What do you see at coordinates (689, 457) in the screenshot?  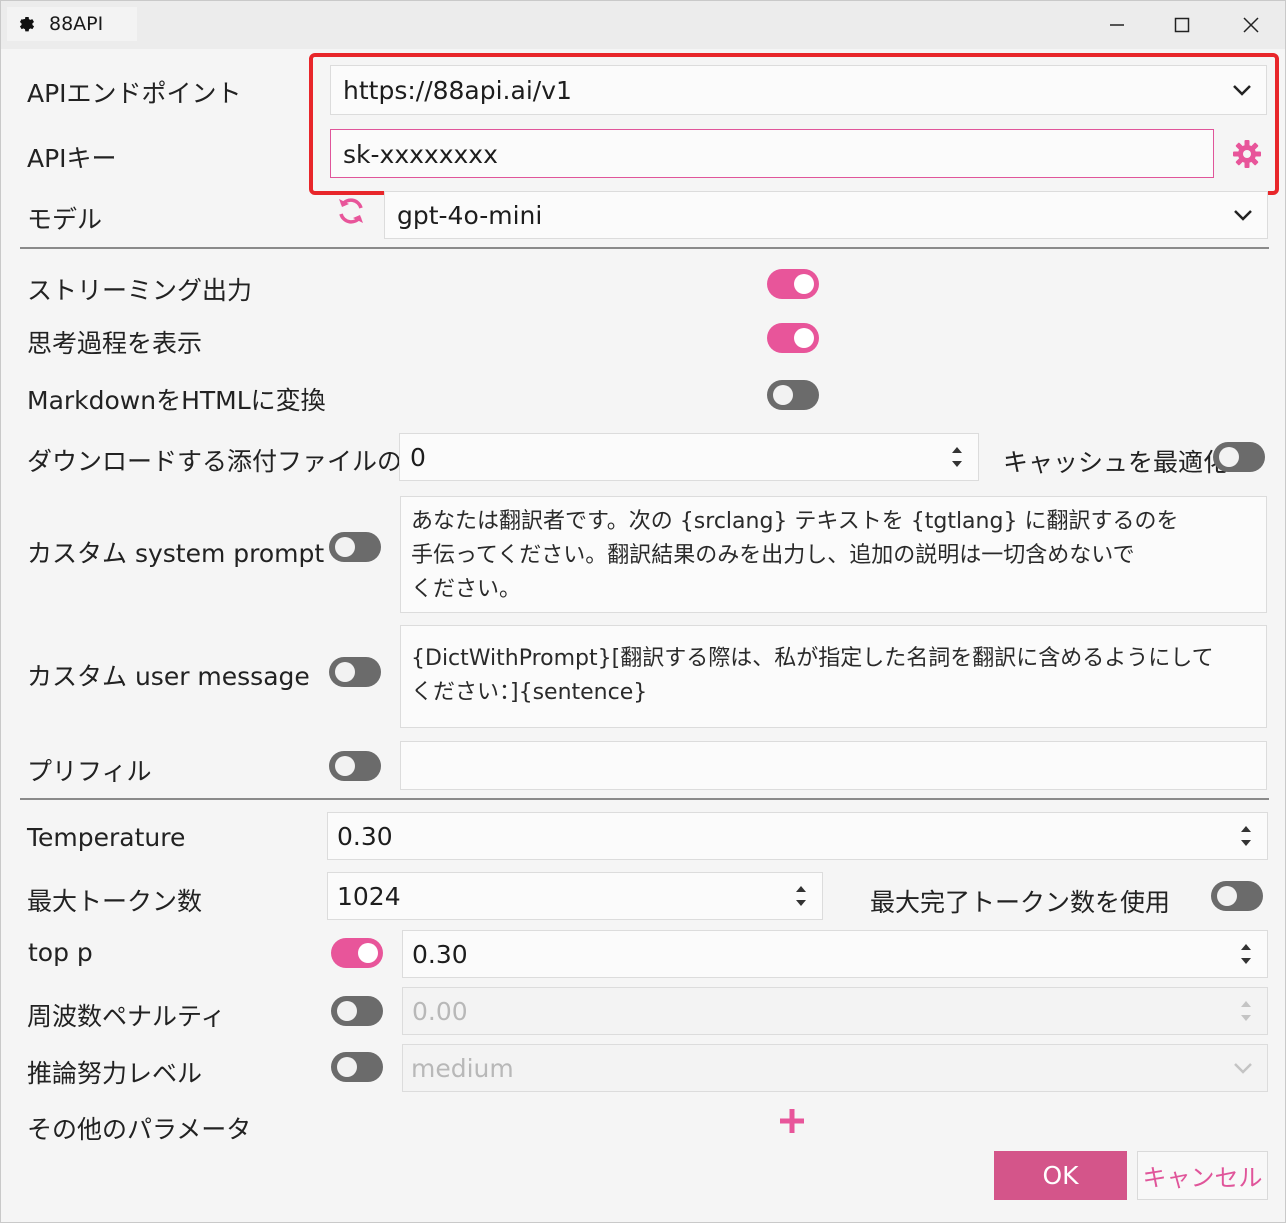 I see `attachments-spinbox: 0` at bounding box center [689, 457].